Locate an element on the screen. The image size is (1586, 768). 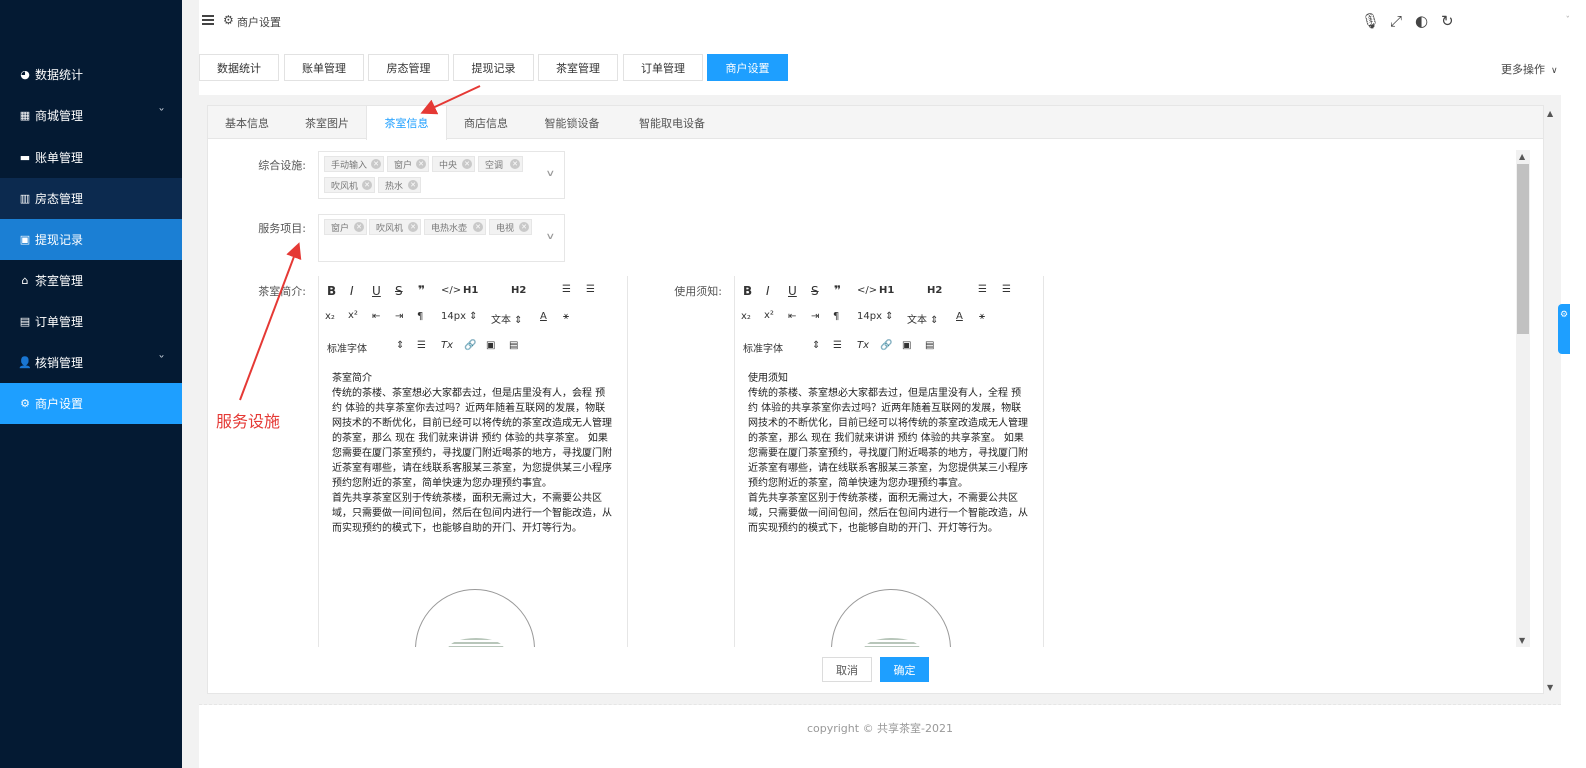
subtab-teahouse-info: 茶室信息 is located at coordinates (406, 123).